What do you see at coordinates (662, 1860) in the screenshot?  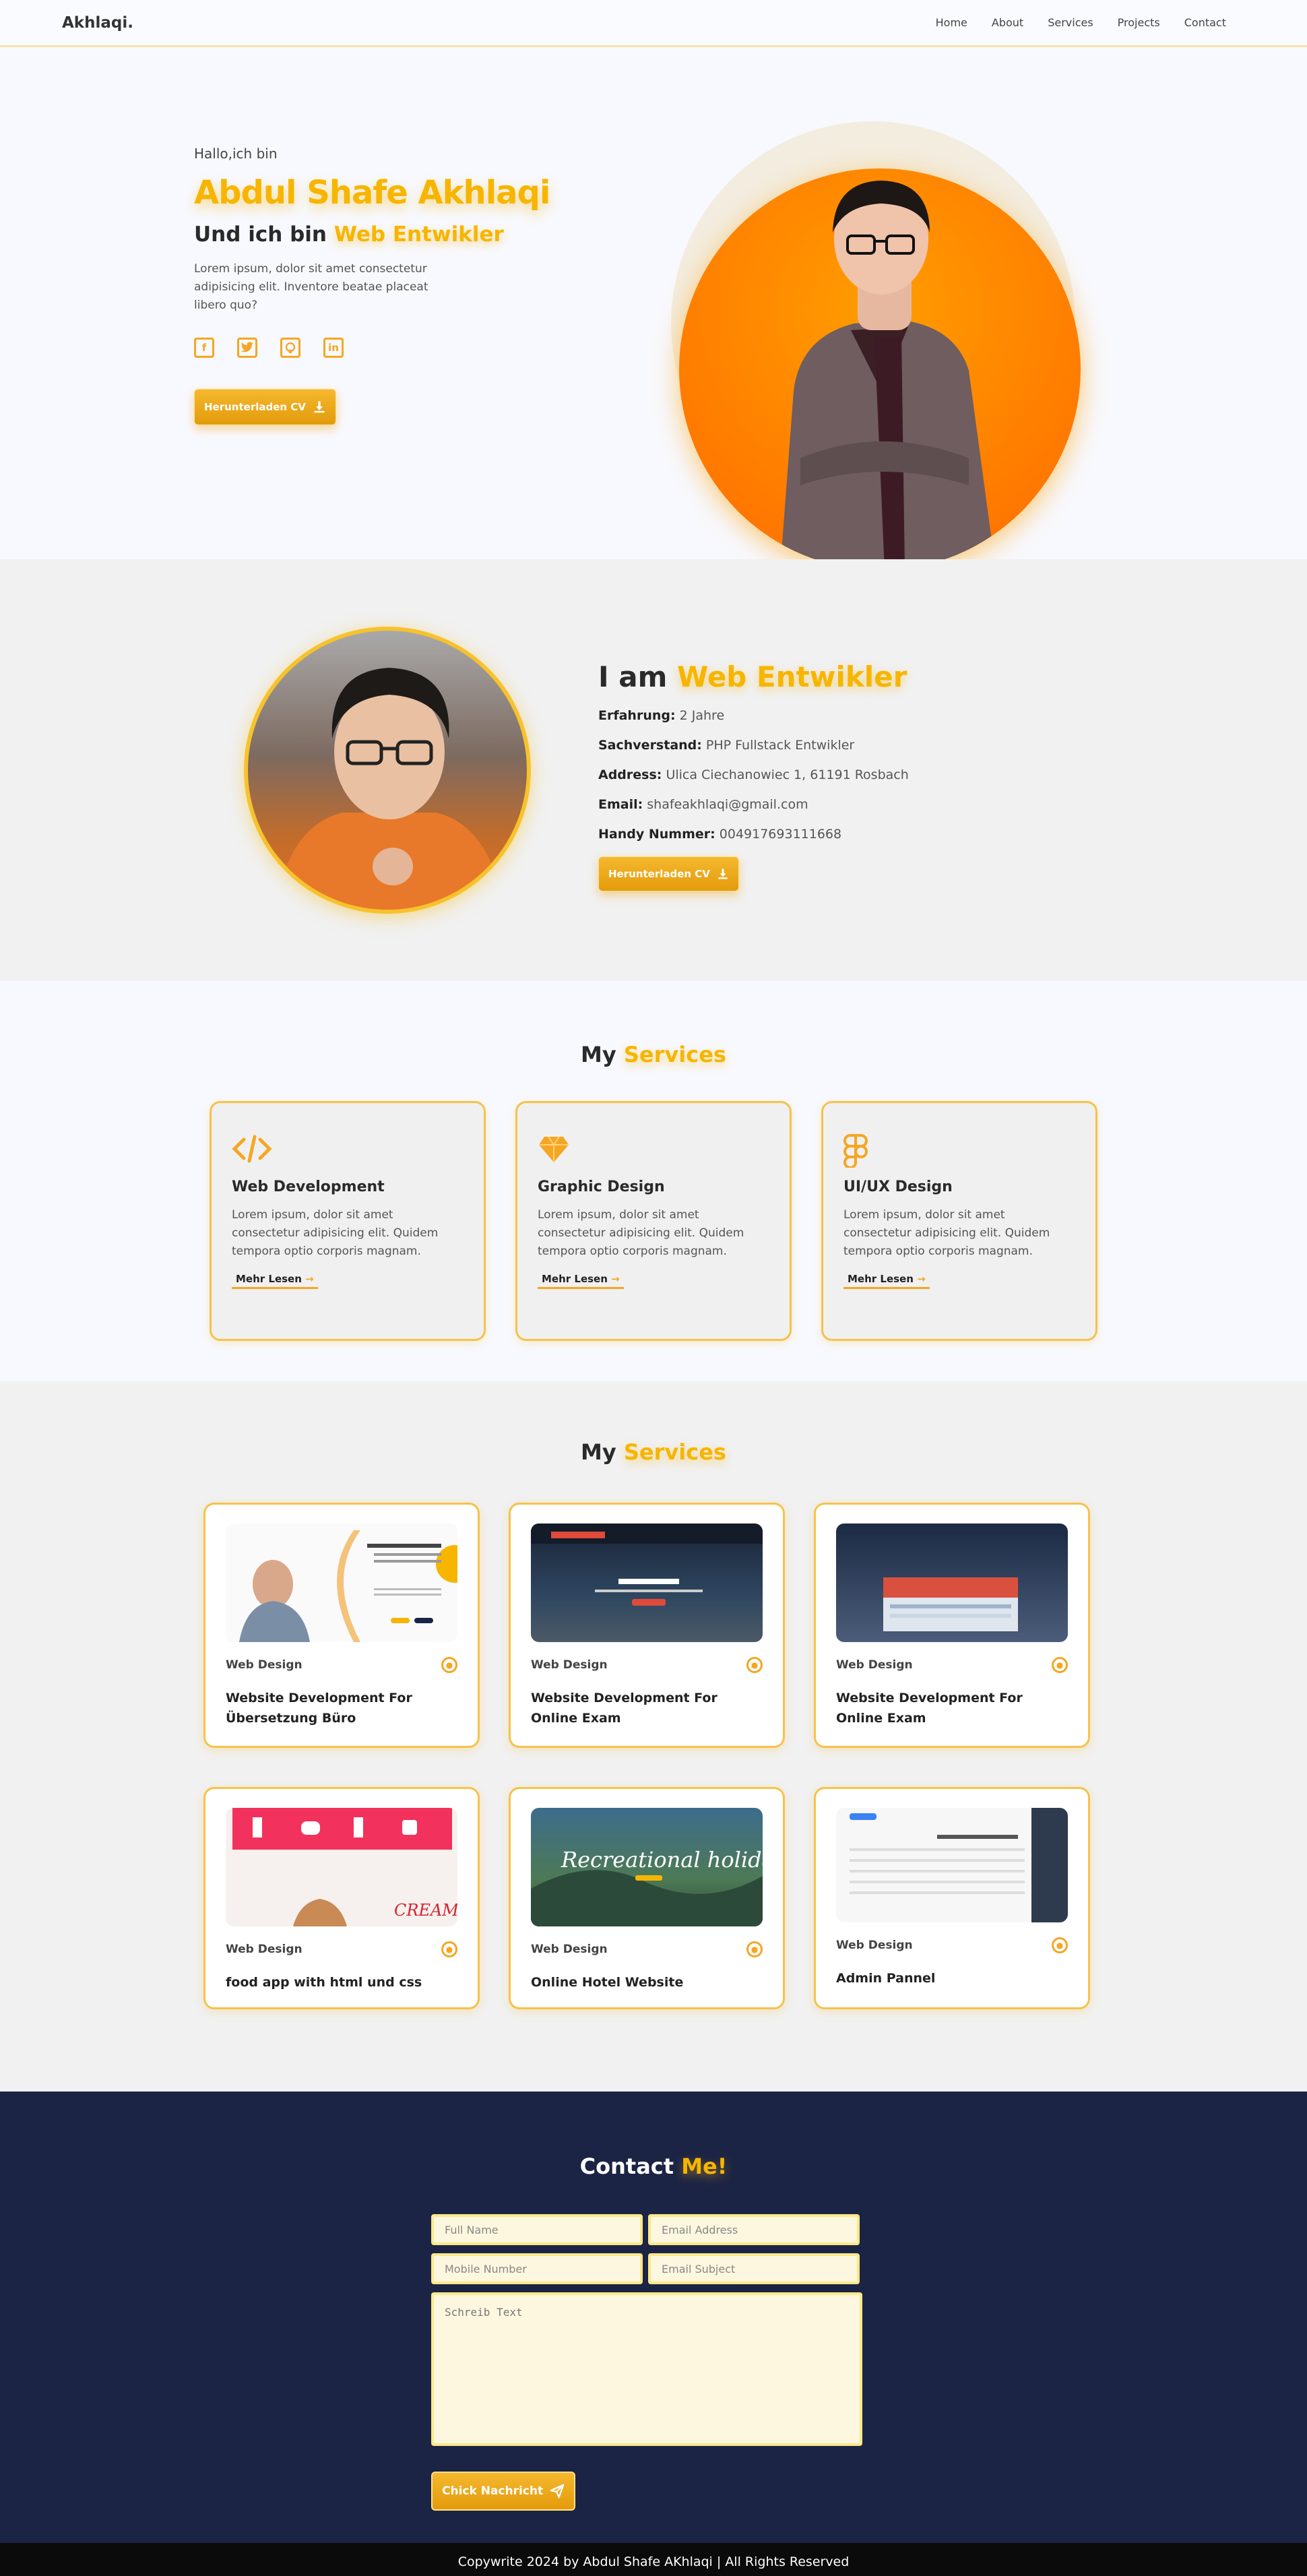 I see `svg-text: Recreational holiday` at bounding box center [662, 1860].